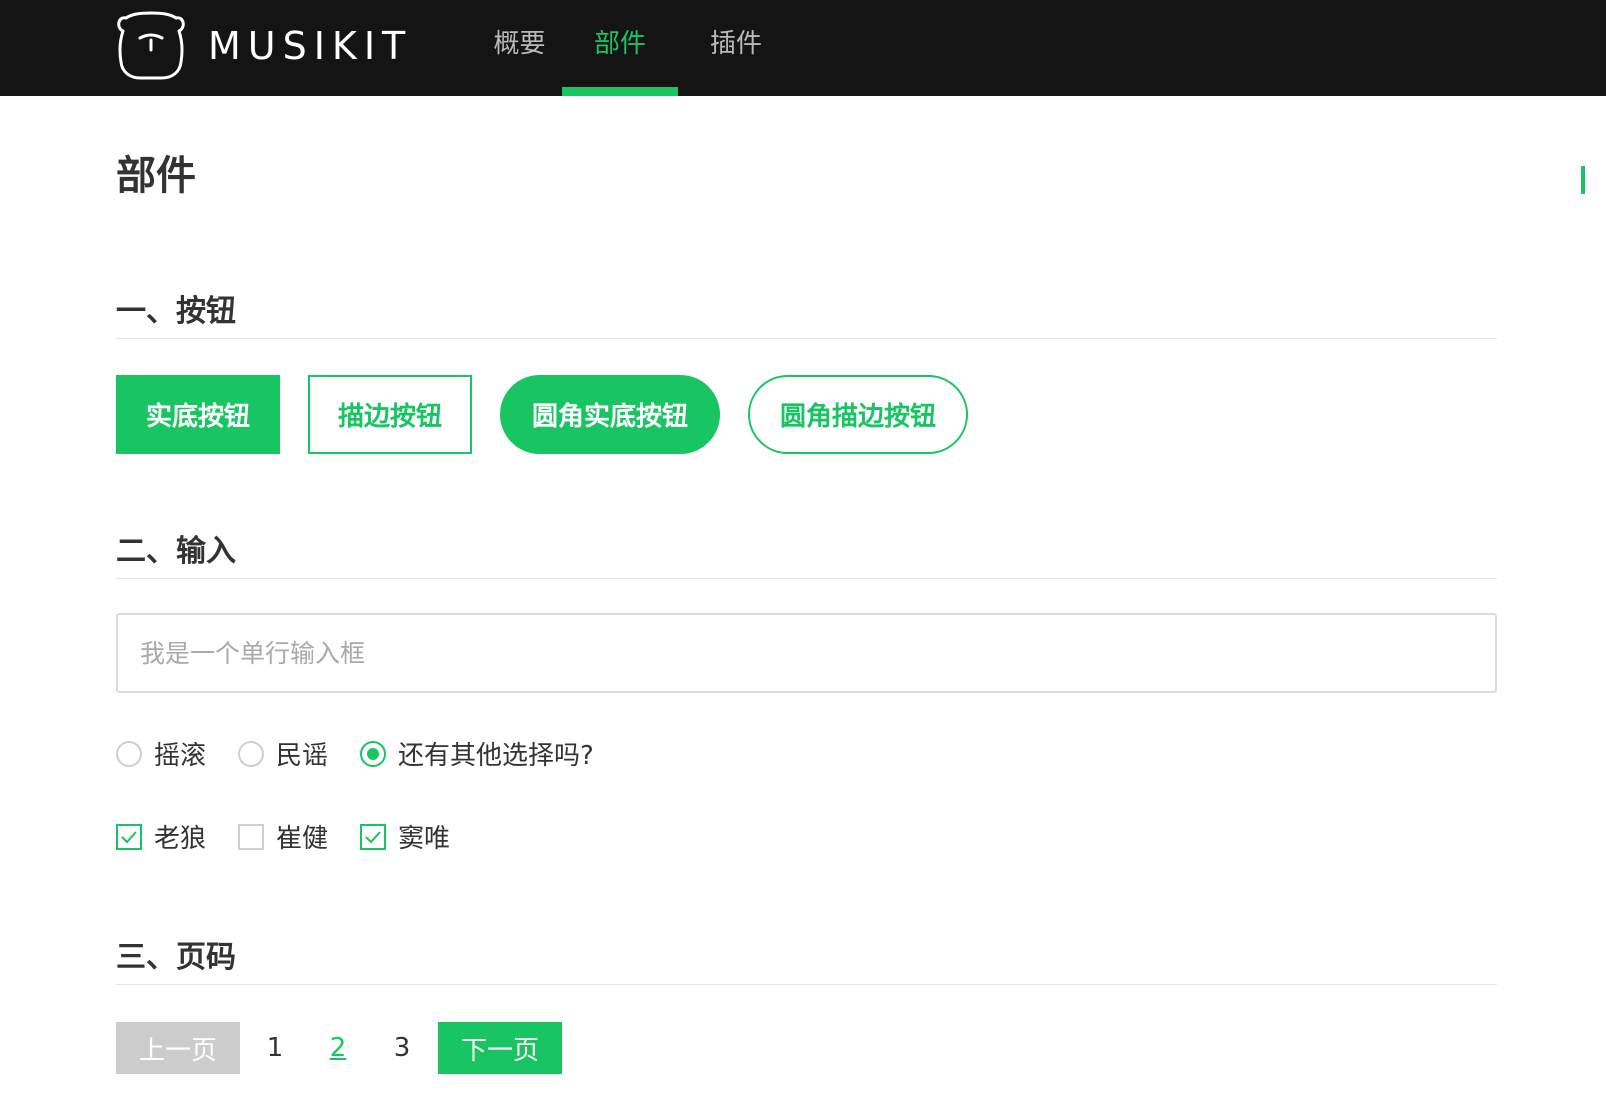 This screenshot has width=1606, height=1114. What do you see at coordinates (302, 839) in the screenshot?
I see `checkbox-label: 崔健` at bounding box center [302, 839].